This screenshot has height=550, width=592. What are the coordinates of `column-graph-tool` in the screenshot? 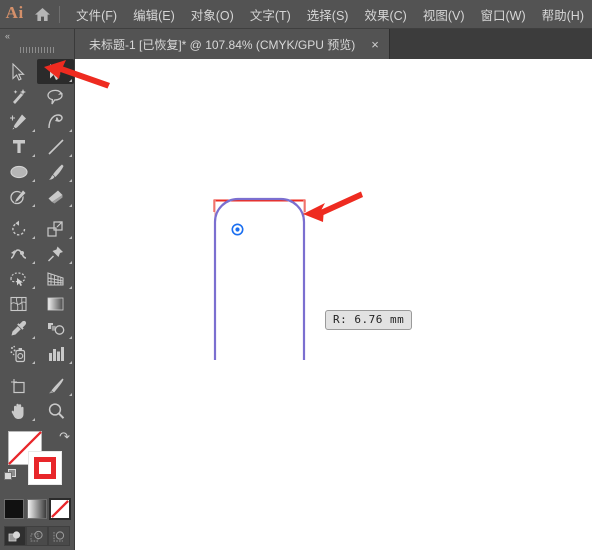 It's located at (55, 353).